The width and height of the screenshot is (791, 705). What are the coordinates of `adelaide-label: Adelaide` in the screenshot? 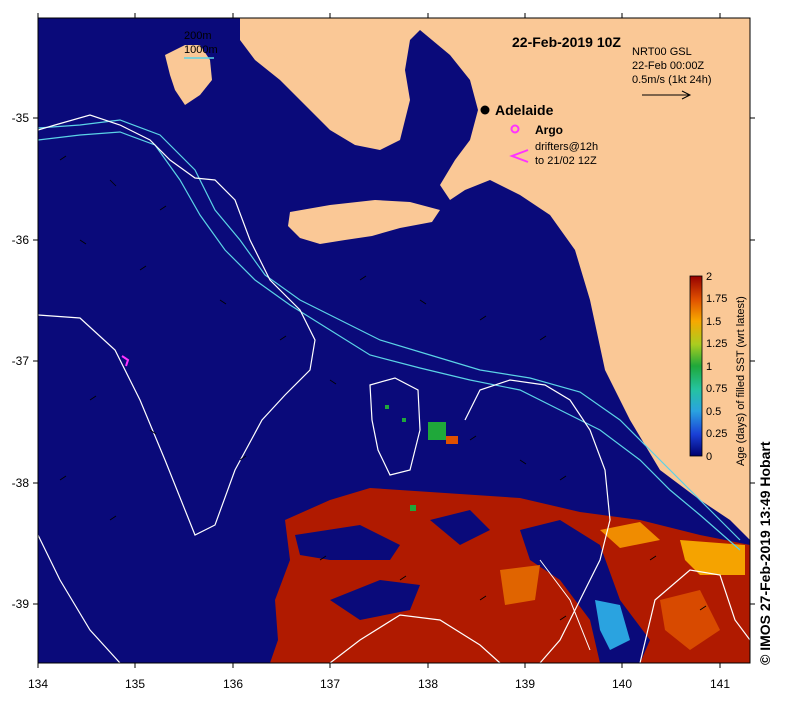 It's located at (524, 110).